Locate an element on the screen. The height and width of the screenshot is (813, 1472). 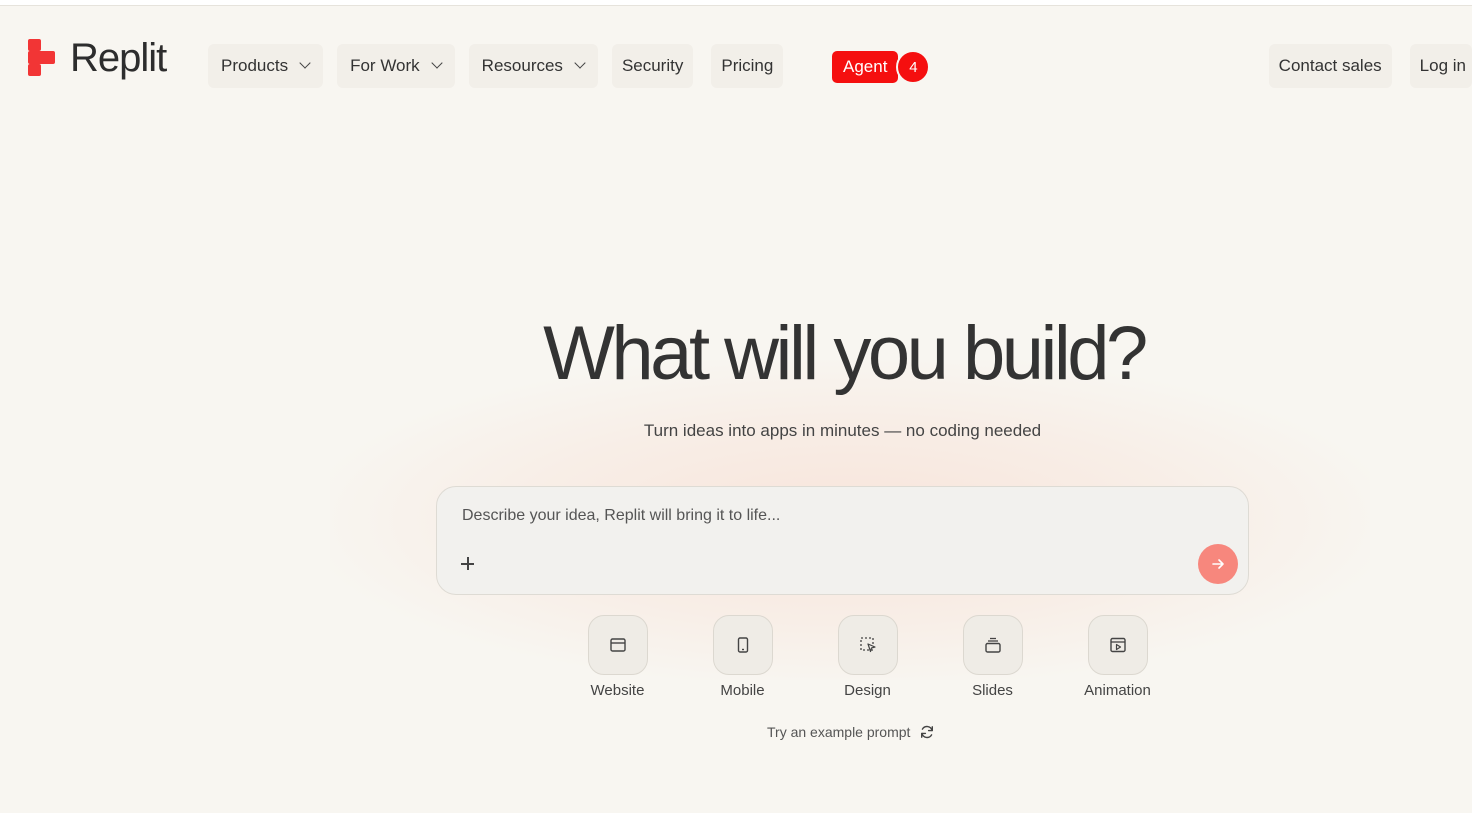
play-frame-icon is located at coordinates (1117, 645).